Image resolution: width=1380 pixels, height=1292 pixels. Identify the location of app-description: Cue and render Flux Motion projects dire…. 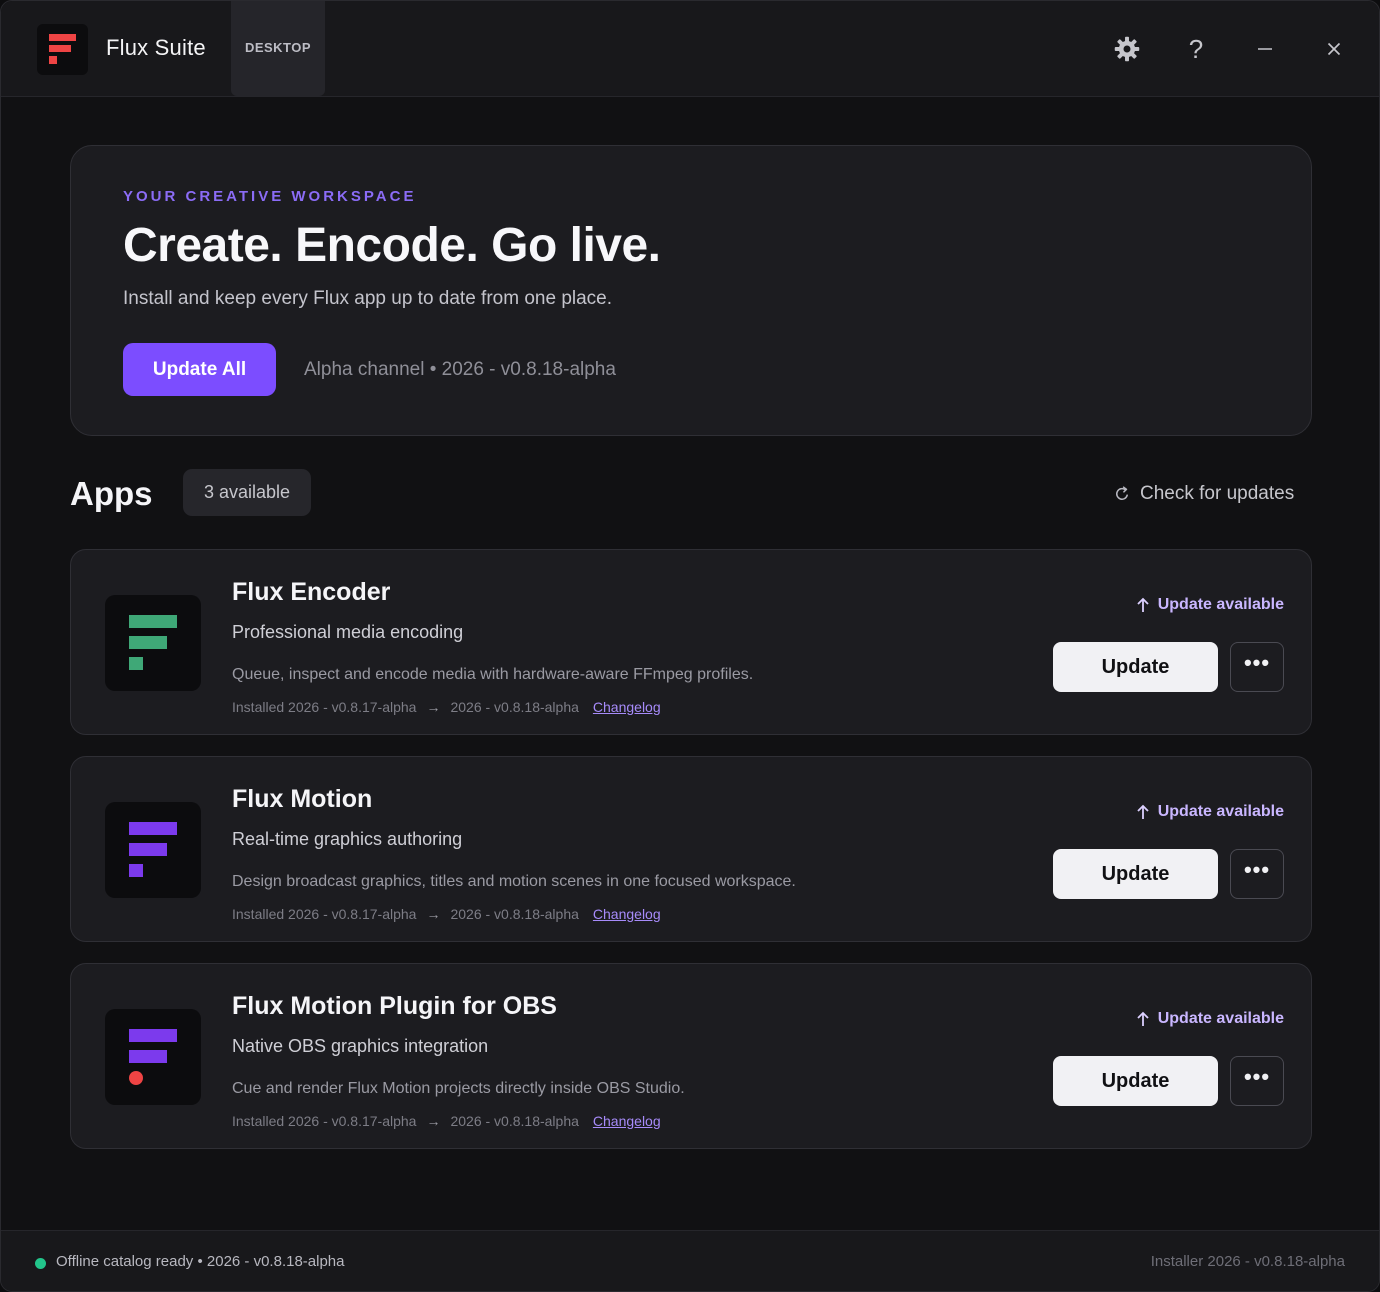
(458, 1088).